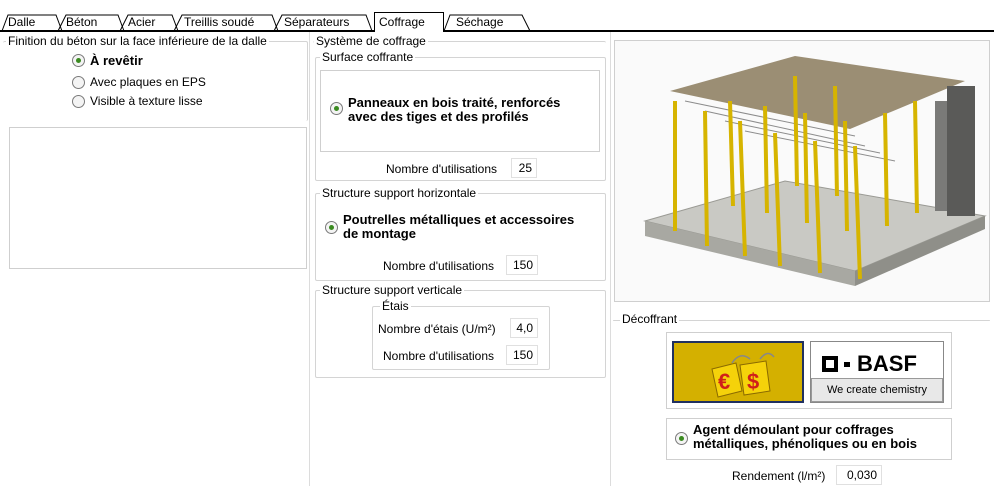 This screenshot has height=486, width=994. I want to click on tab-label: Coffrage, so click(402, 22).